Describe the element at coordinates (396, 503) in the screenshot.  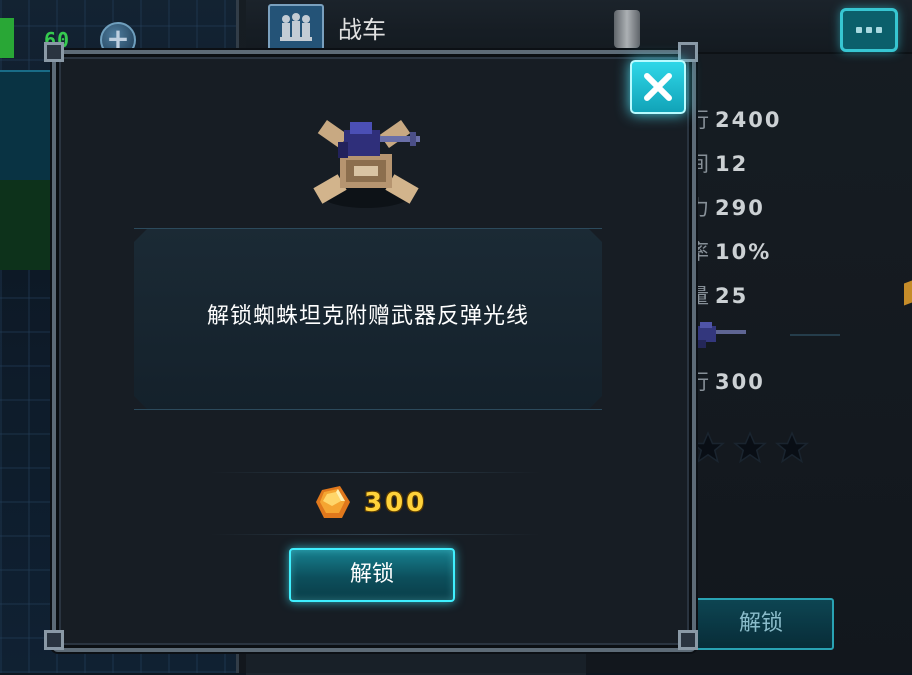
I see `unlock-price: 300` at that location.